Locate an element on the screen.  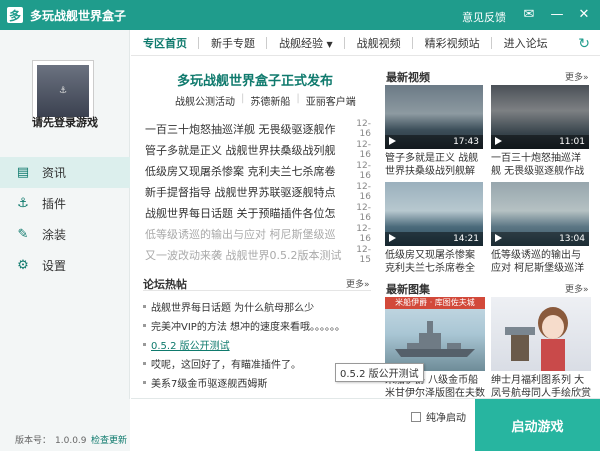
top-tabs: 专区首页 新手专题 战舰经验 ▼ 战舰视频 精彩视频站 进入论坛 ↻ is located at coordinates (365, 43).